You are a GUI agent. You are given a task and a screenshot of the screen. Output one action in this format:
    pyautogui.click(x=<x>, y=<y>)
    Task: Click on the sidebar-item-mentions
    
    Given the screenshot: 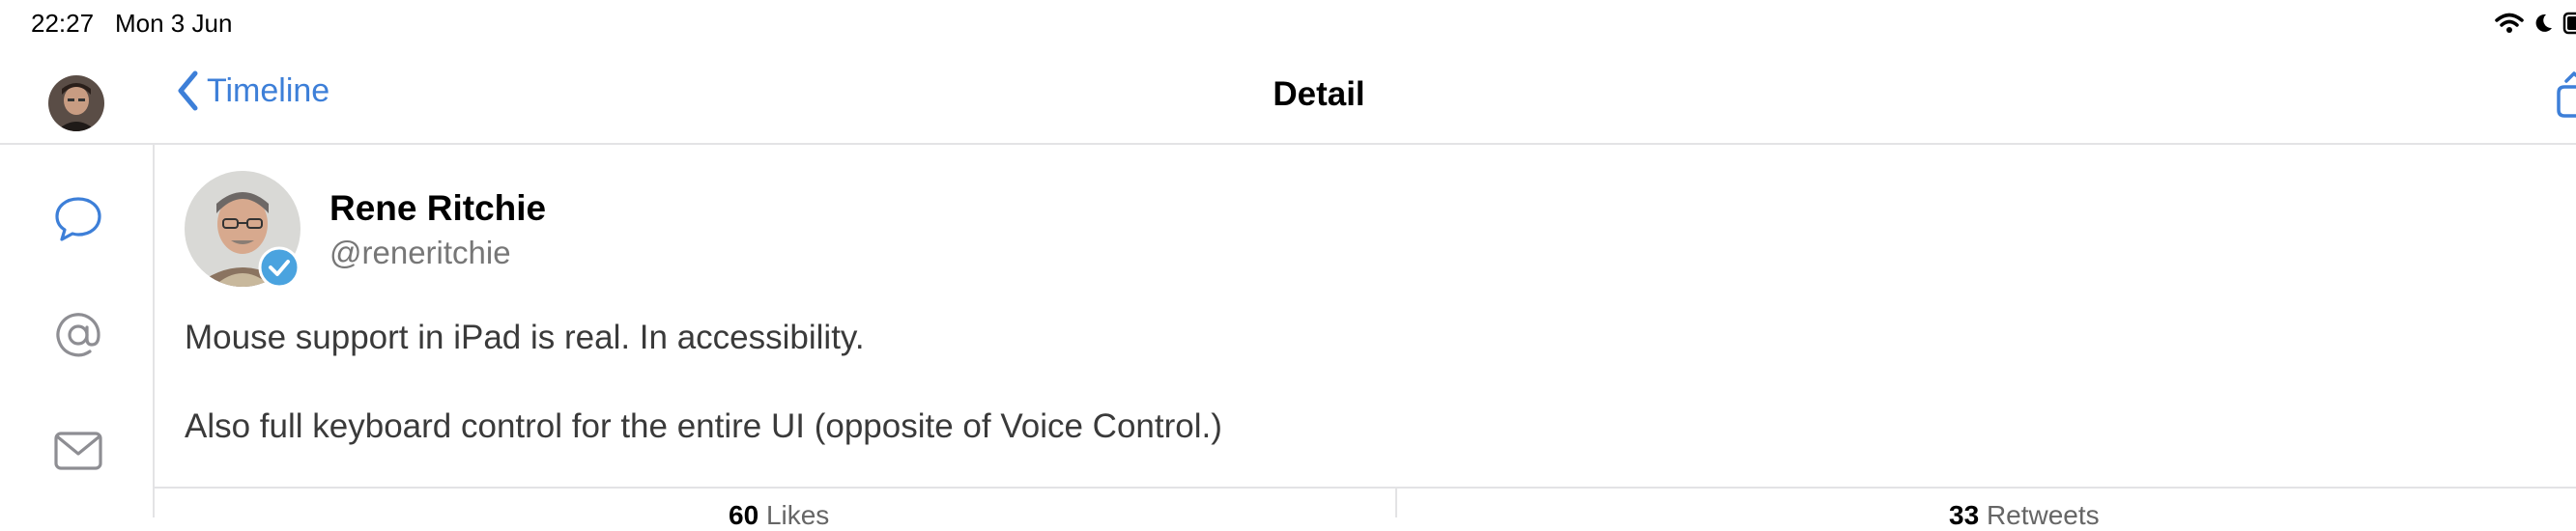 What is the action you would take?
    pyautogui.click(x=78, y=335)
    